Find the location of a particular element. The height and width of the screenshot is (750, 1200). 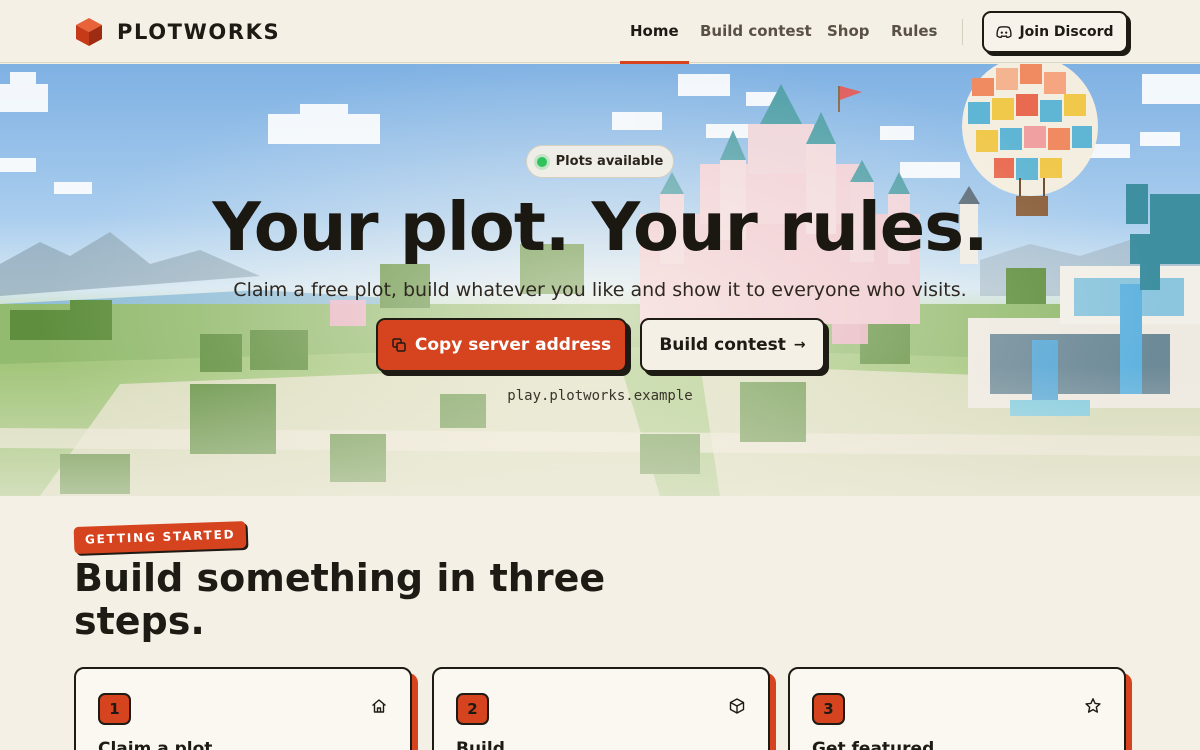

brand-name: PLOTWORKS is located at coordinates (199, 32).